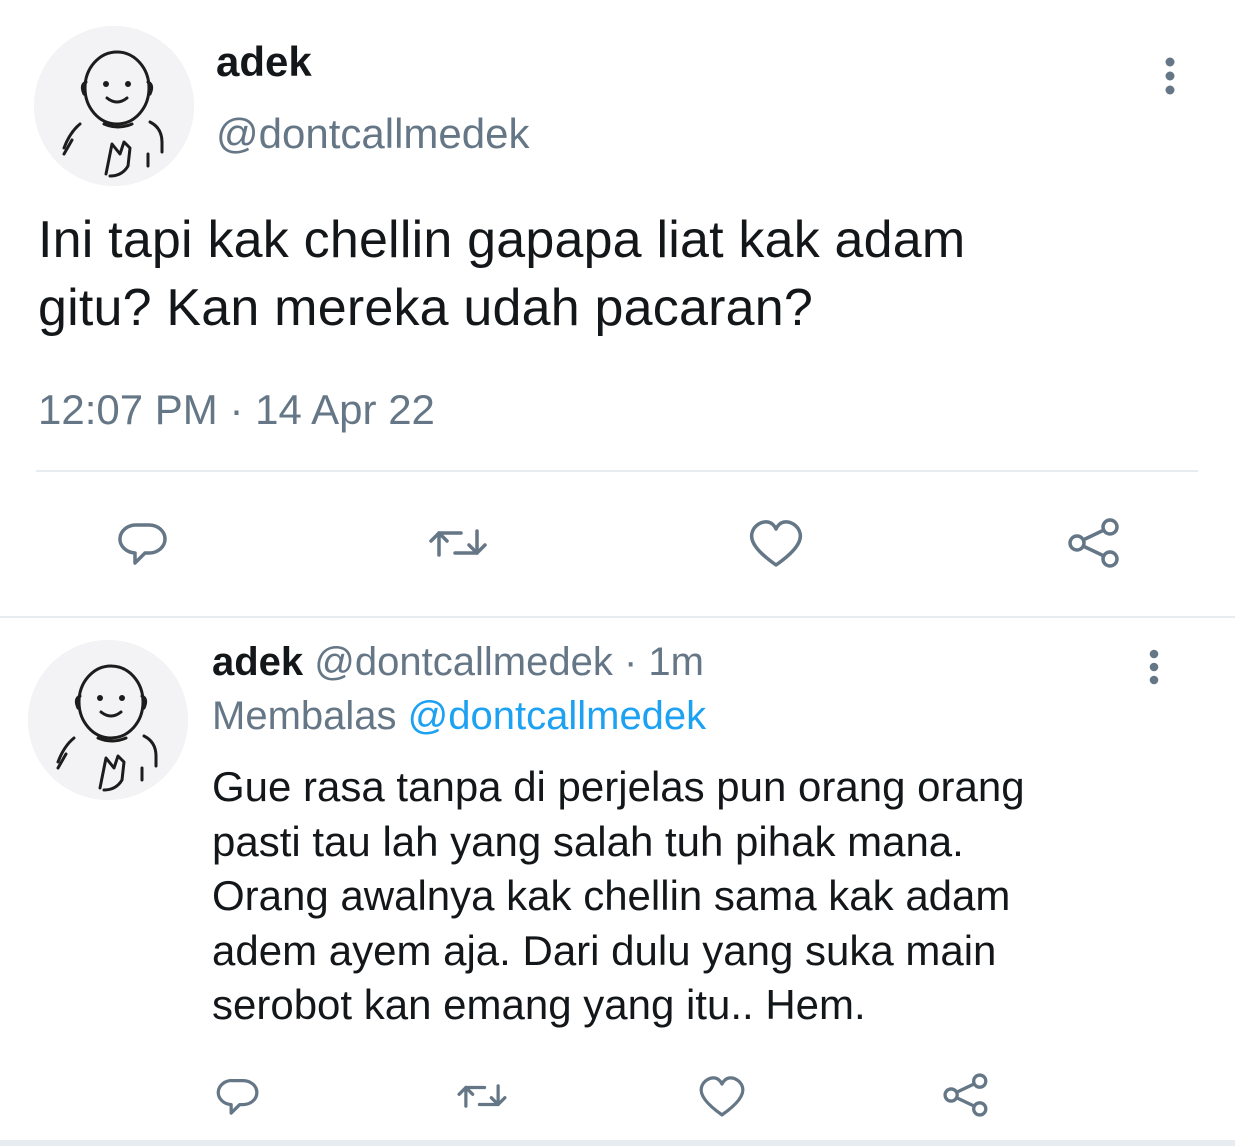 The image size is (1235, 1146). What do you see at coordinates (611, 895) in the screenshot?
I see `tweet-text-line: Orang awalnya kak chellin sama kak adam` at bounding box center [611, 895].